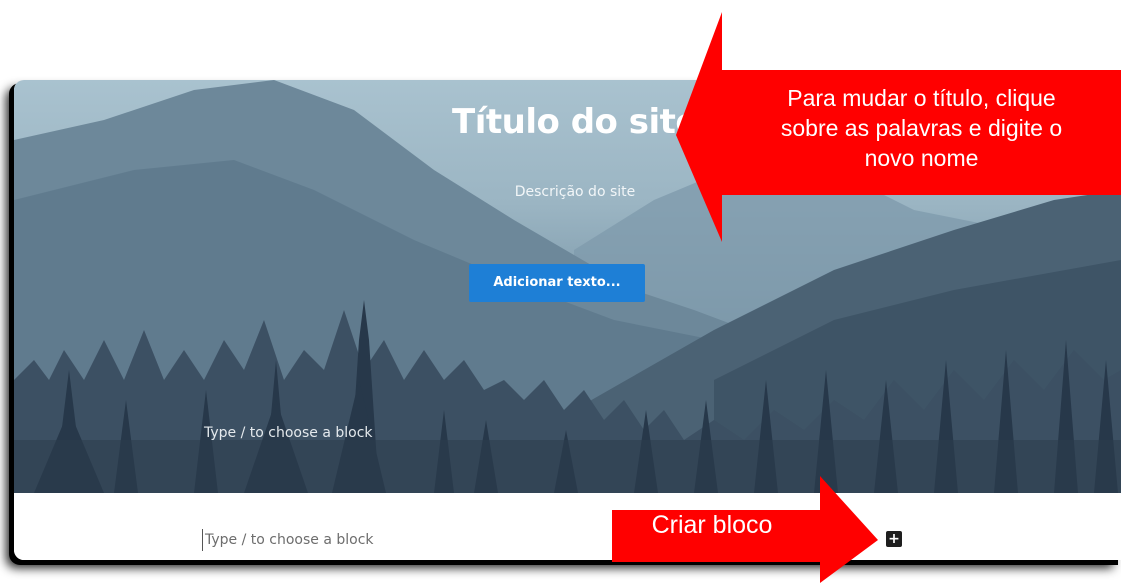 This screenshot has width=1121, height=583. Describe the element at coordinates (921, 98) in the screenshot. I see `title-hint-line-1: Para mudar o título, clique` at that location.